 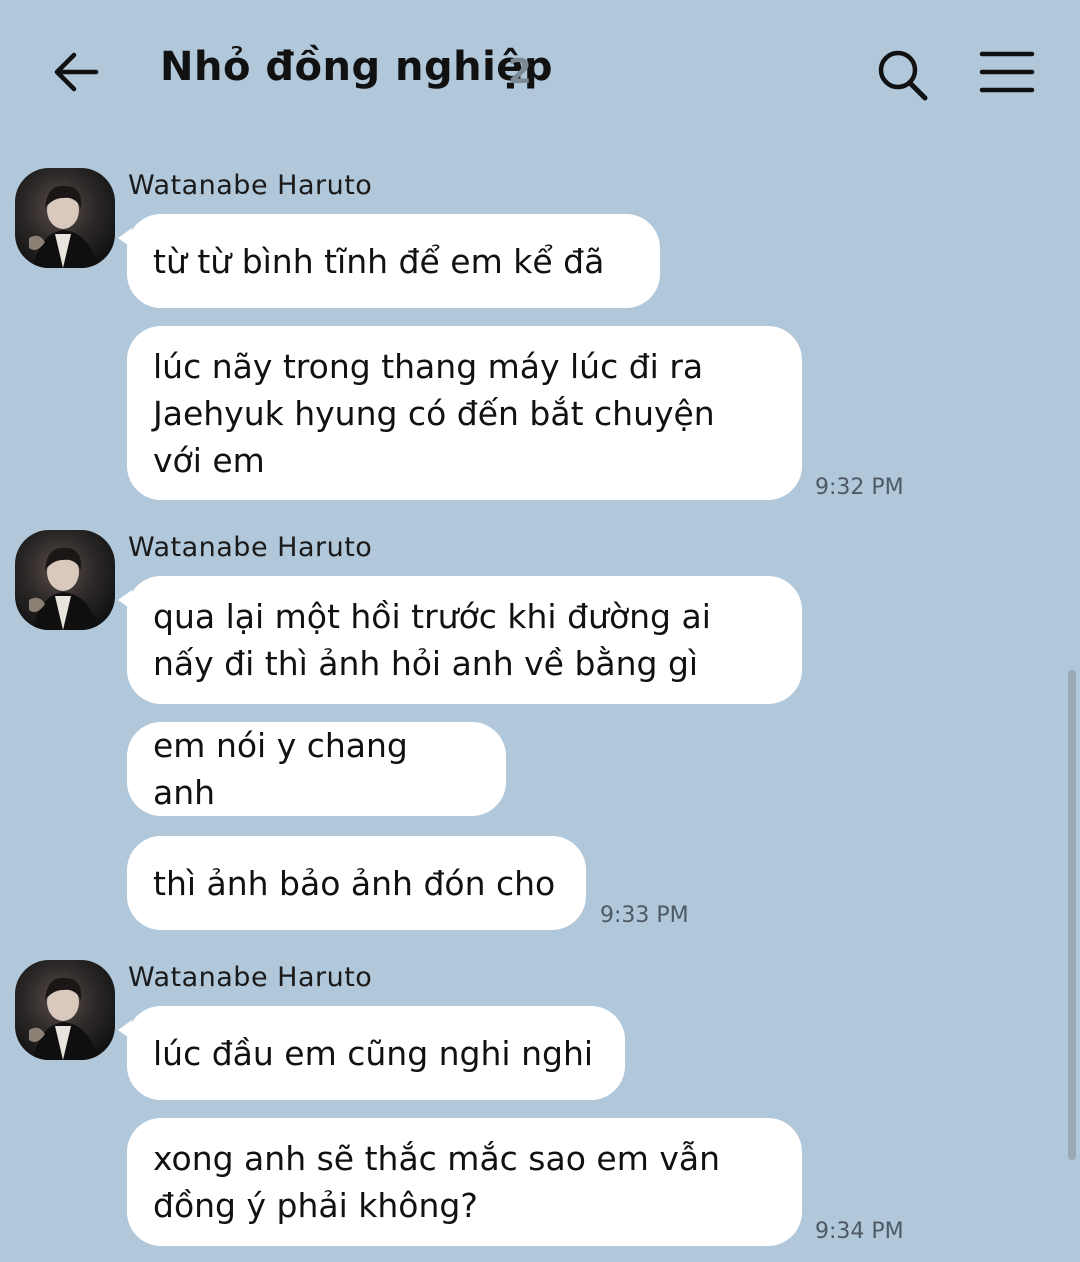 I want to click on search-icon, so click(x=903, y=75).